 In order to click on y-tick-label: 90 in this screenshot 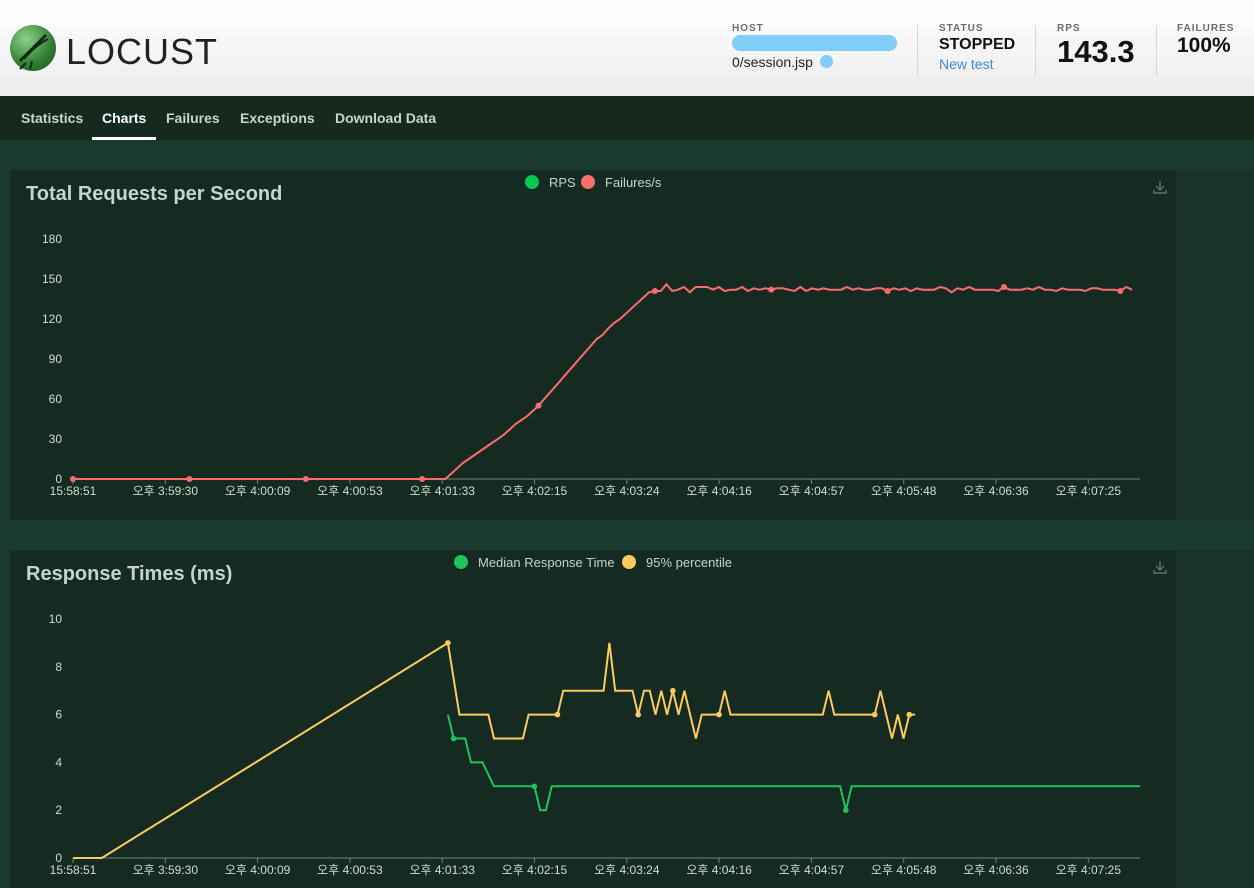, I will do `click(56, 359)`.